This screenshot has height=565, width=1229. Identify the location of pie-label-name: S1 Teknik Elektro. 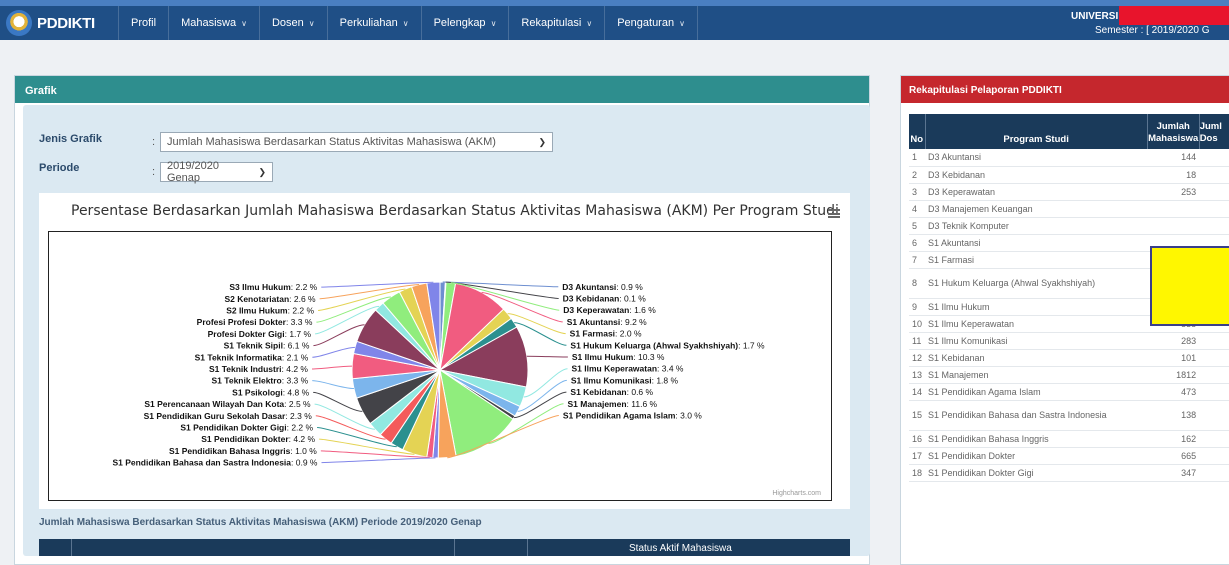
(247, 381).